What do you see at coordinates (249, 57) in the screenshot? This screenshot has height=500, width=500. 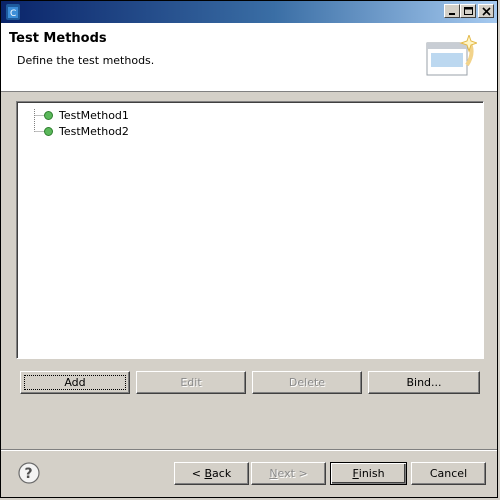 I see `wizard-header: Test Methods Define the test methods.` at bounding box center [249, 57].